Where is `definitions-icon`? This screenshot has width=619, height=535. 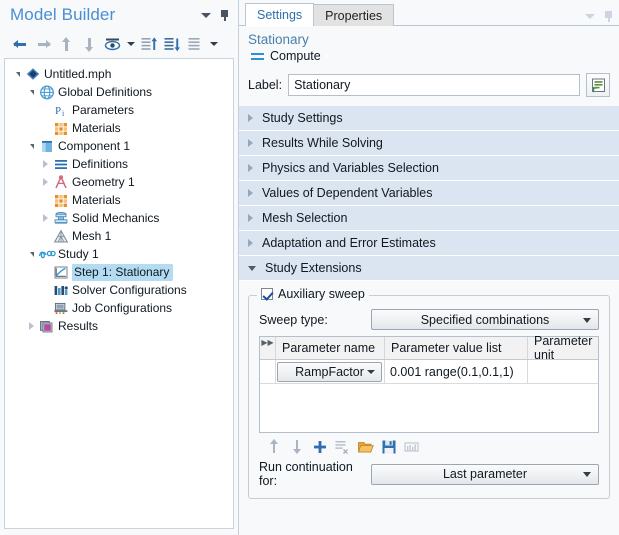 definitions-icon is located at coordinates (61, 164).